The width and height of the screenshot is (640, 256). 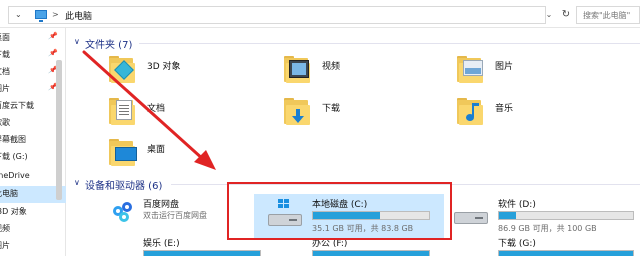 What do you see at coordinates (471, 218) in the screenshot?
I see `hard-drive-icon` at bounding box center [471, 218].